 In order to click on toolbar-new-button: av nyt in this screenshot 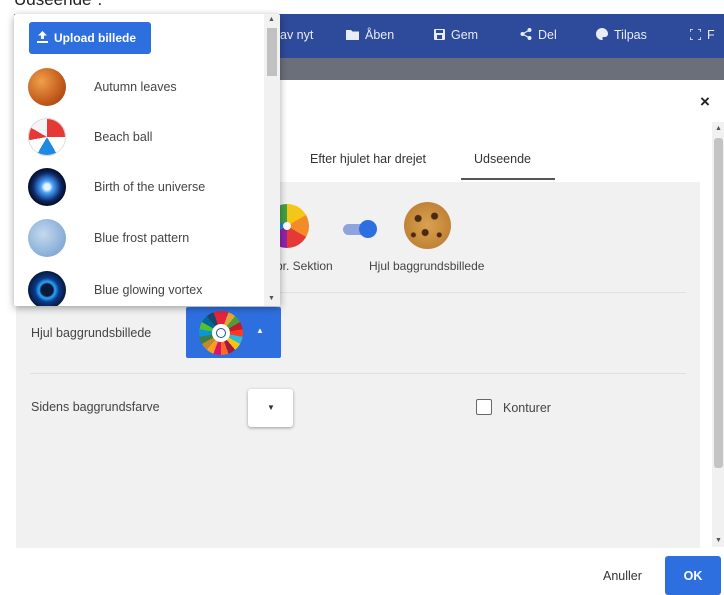, I will do `click(296, 35)`.